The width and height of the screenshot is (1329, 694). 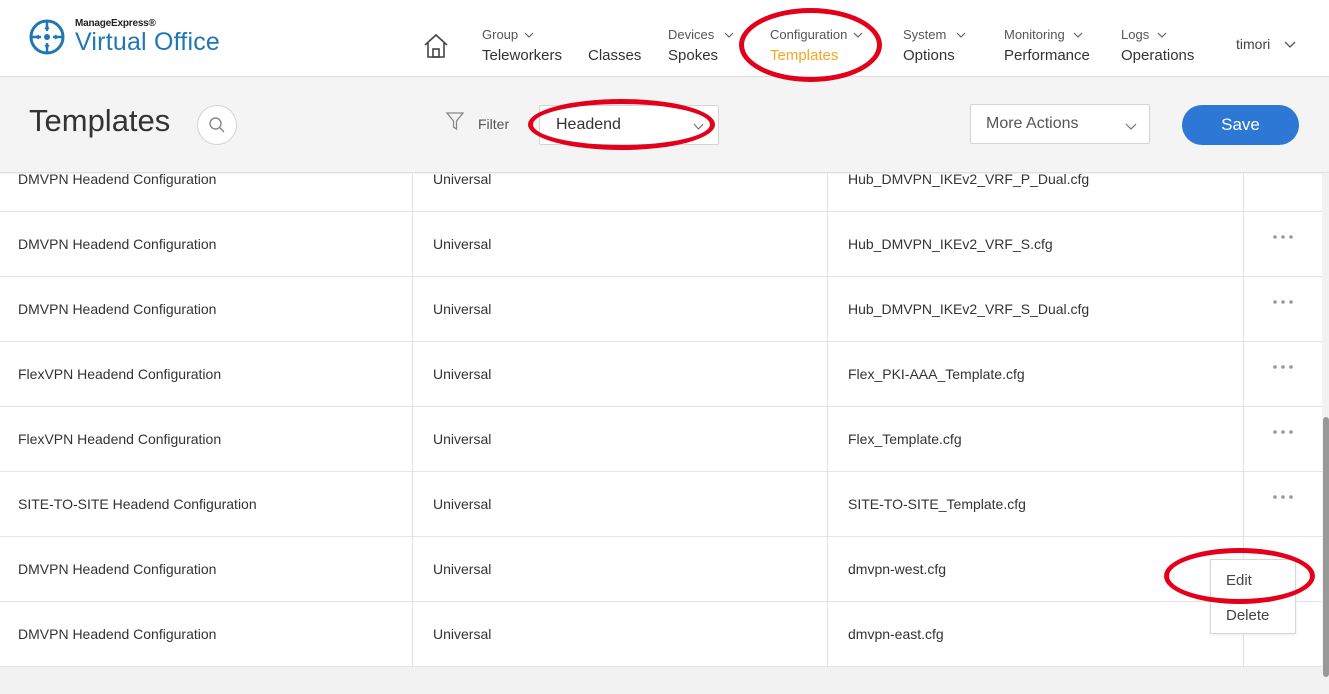 I want to click on filter-select: Headend, so click(x=629, y=125).